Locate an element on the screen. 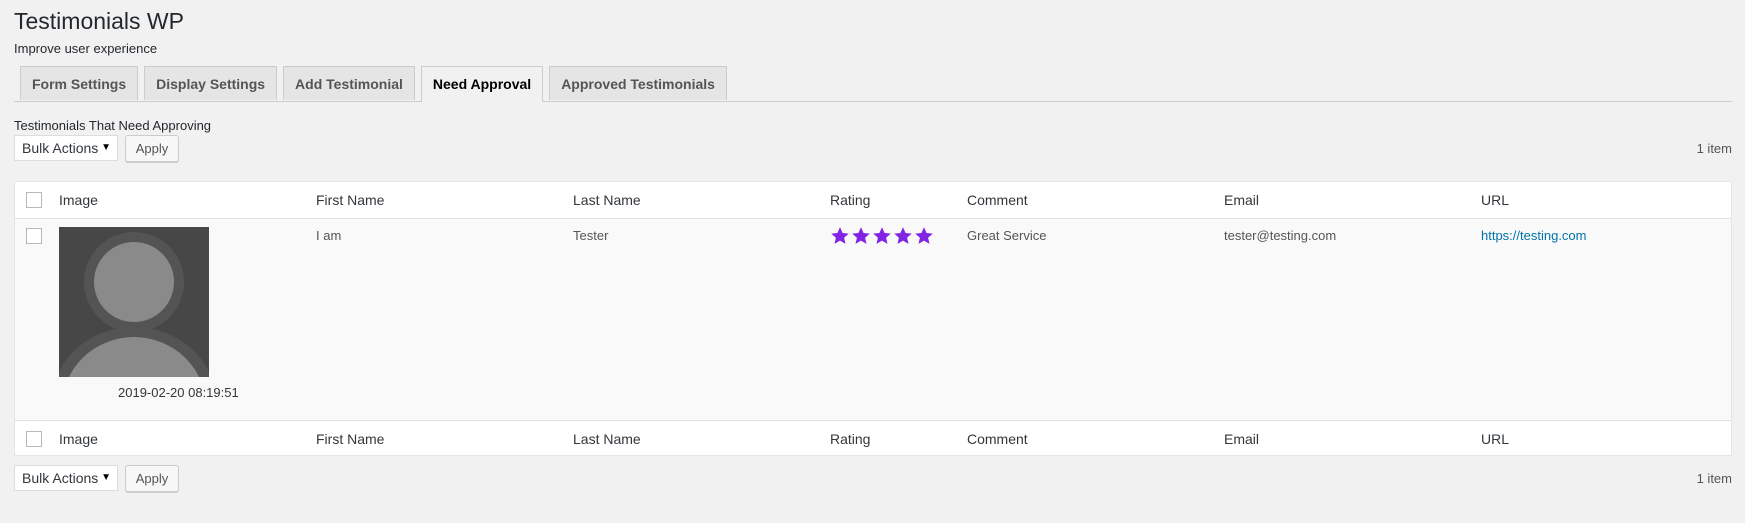 The width and height of the screenshot is (1745, 523). tablenav-top: Bulk Actions ▼ Apply 1 item is located at coordinates (873, 149).